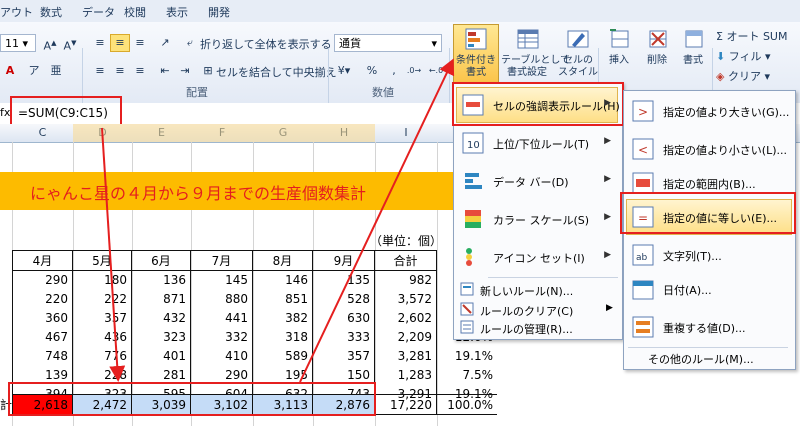 This screenshot has height=426, width=800. What do you see at coordinates (467, 327) in the screenshot?
I see `manage-rules-icon` at bounding box center [467, 327].